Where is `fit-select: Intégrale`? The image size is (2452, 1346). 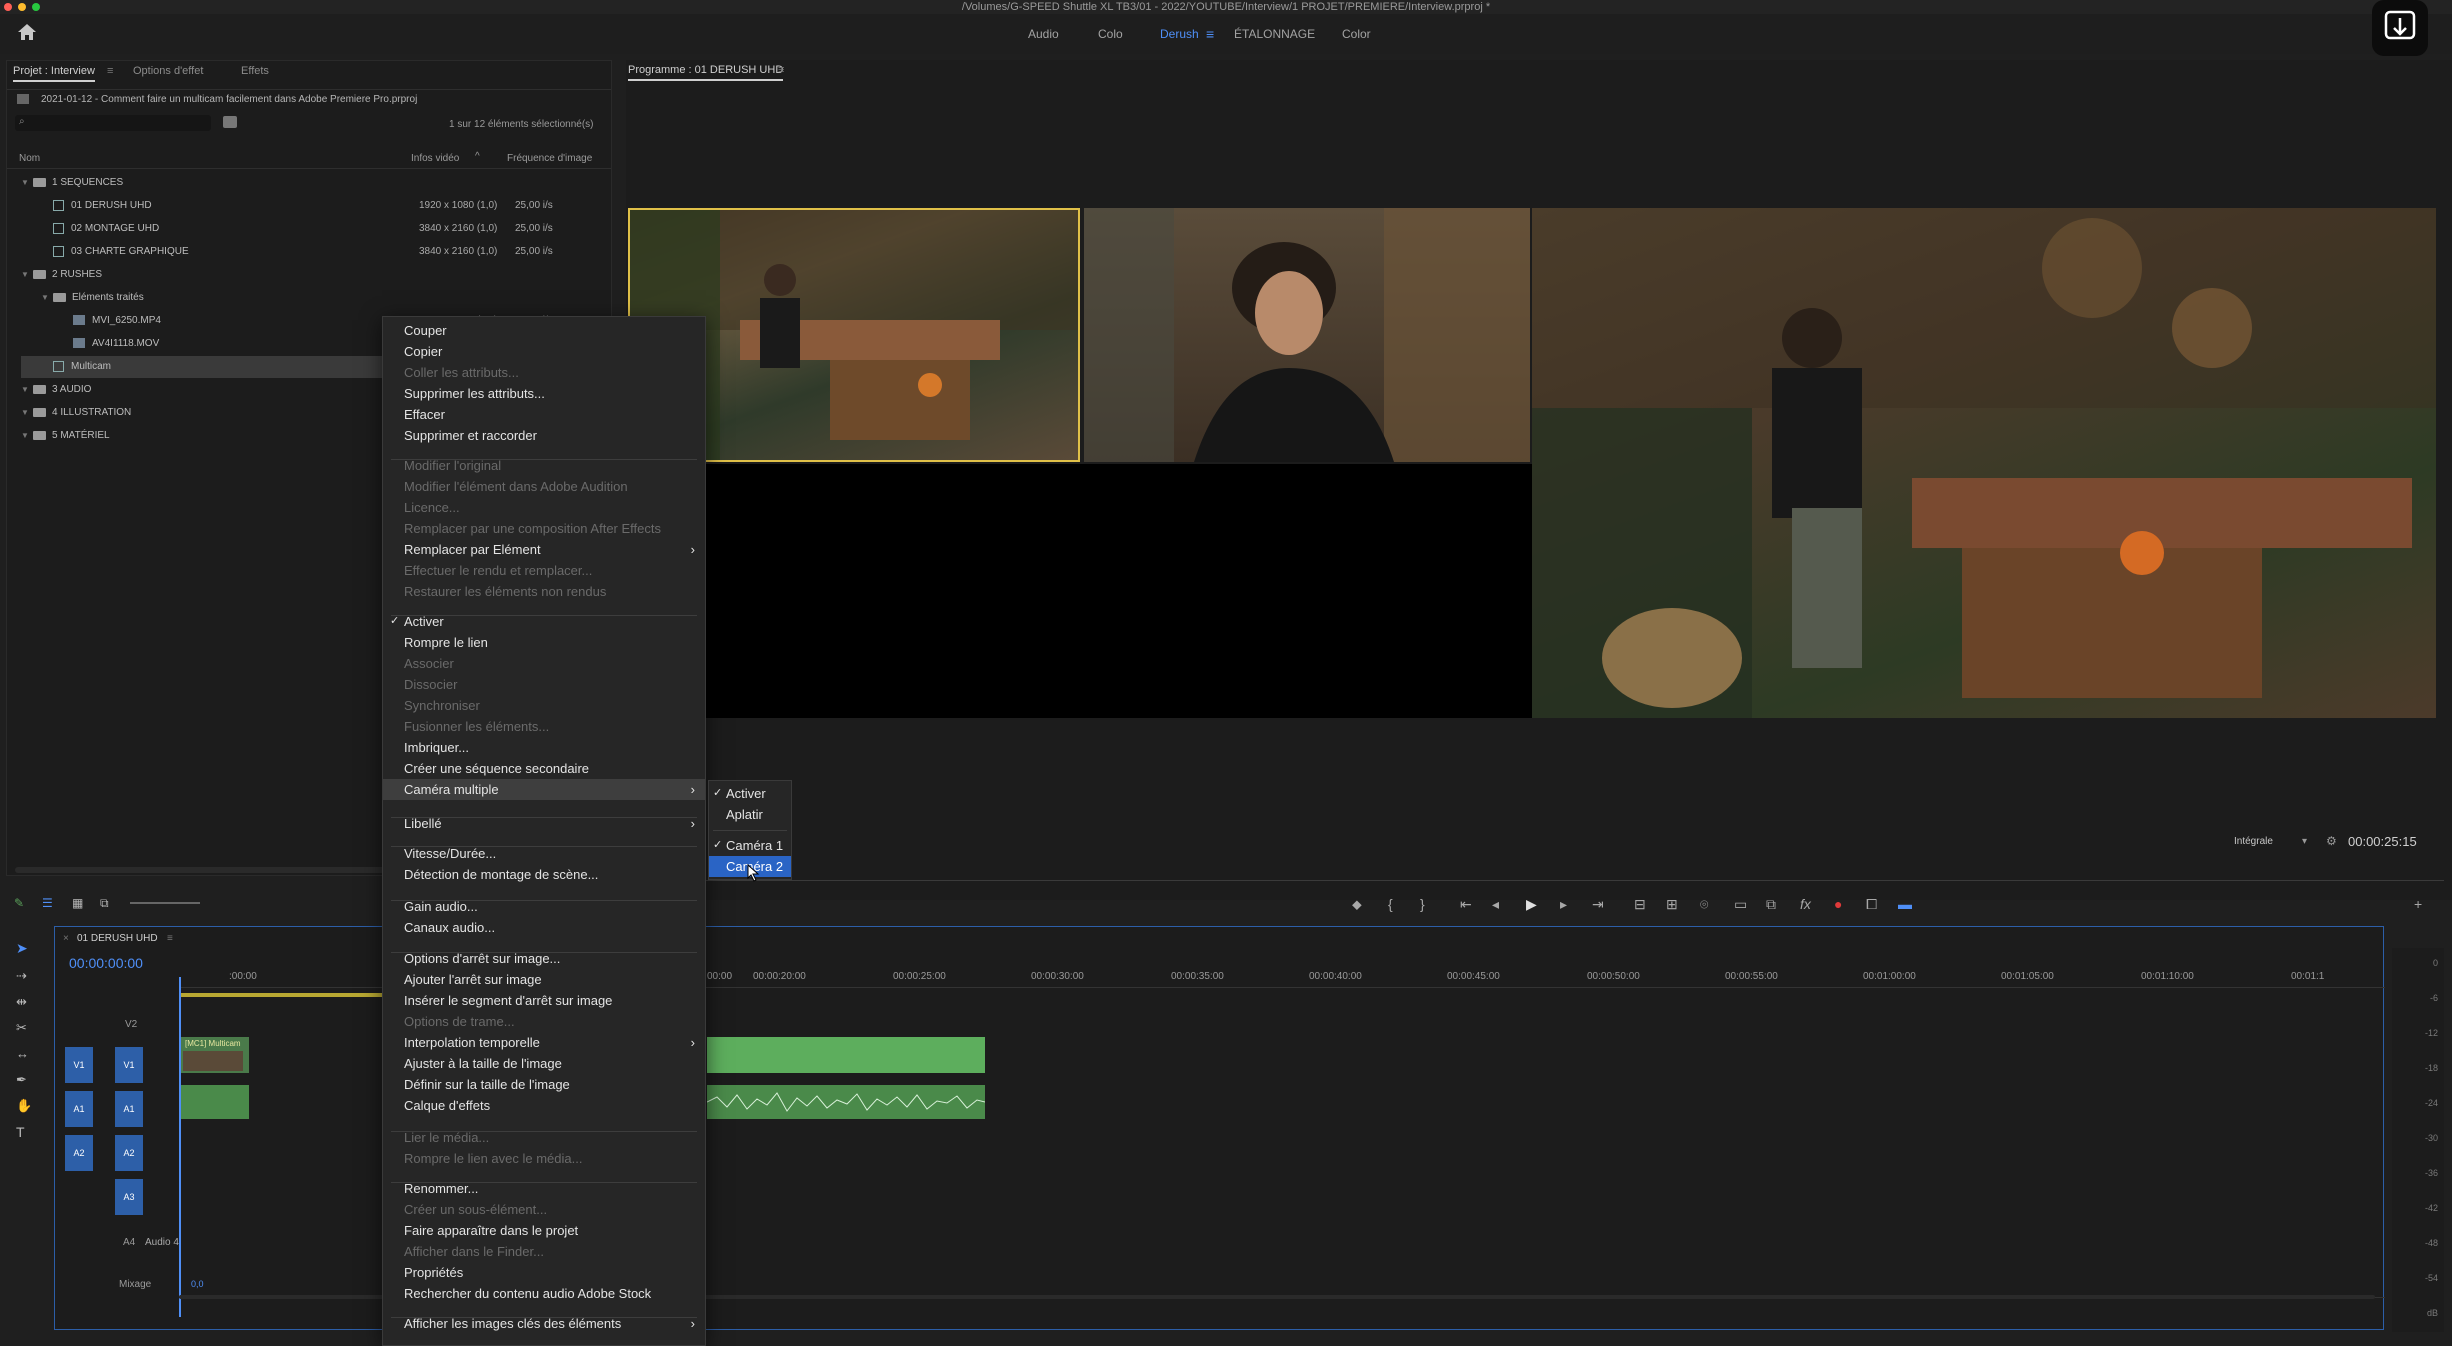
fit-select: Intégrale is located at coordinates (2253, 841).